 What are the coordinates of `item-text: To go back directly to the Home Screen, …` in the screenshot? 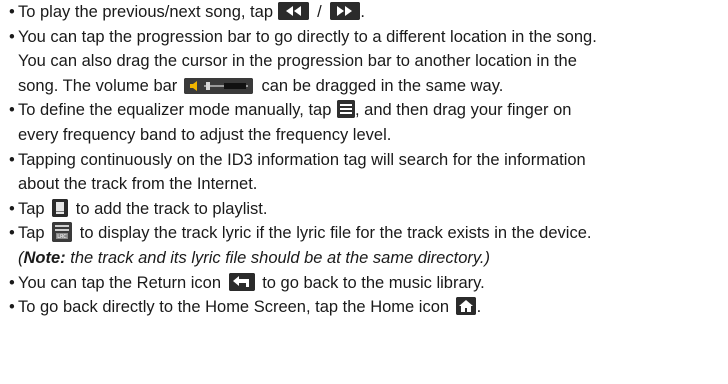 It's located at (236, 307).